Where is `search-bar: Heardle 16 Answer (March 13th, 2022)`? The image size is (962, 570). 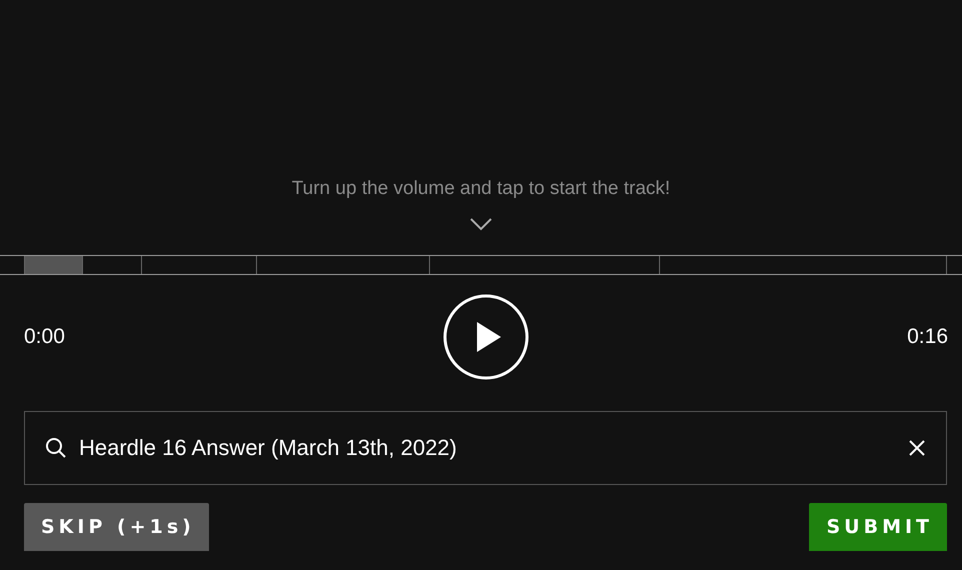
search-bar: Heardle 16 Answer (March 13th, 2022) is located at coordinates (485, 448).